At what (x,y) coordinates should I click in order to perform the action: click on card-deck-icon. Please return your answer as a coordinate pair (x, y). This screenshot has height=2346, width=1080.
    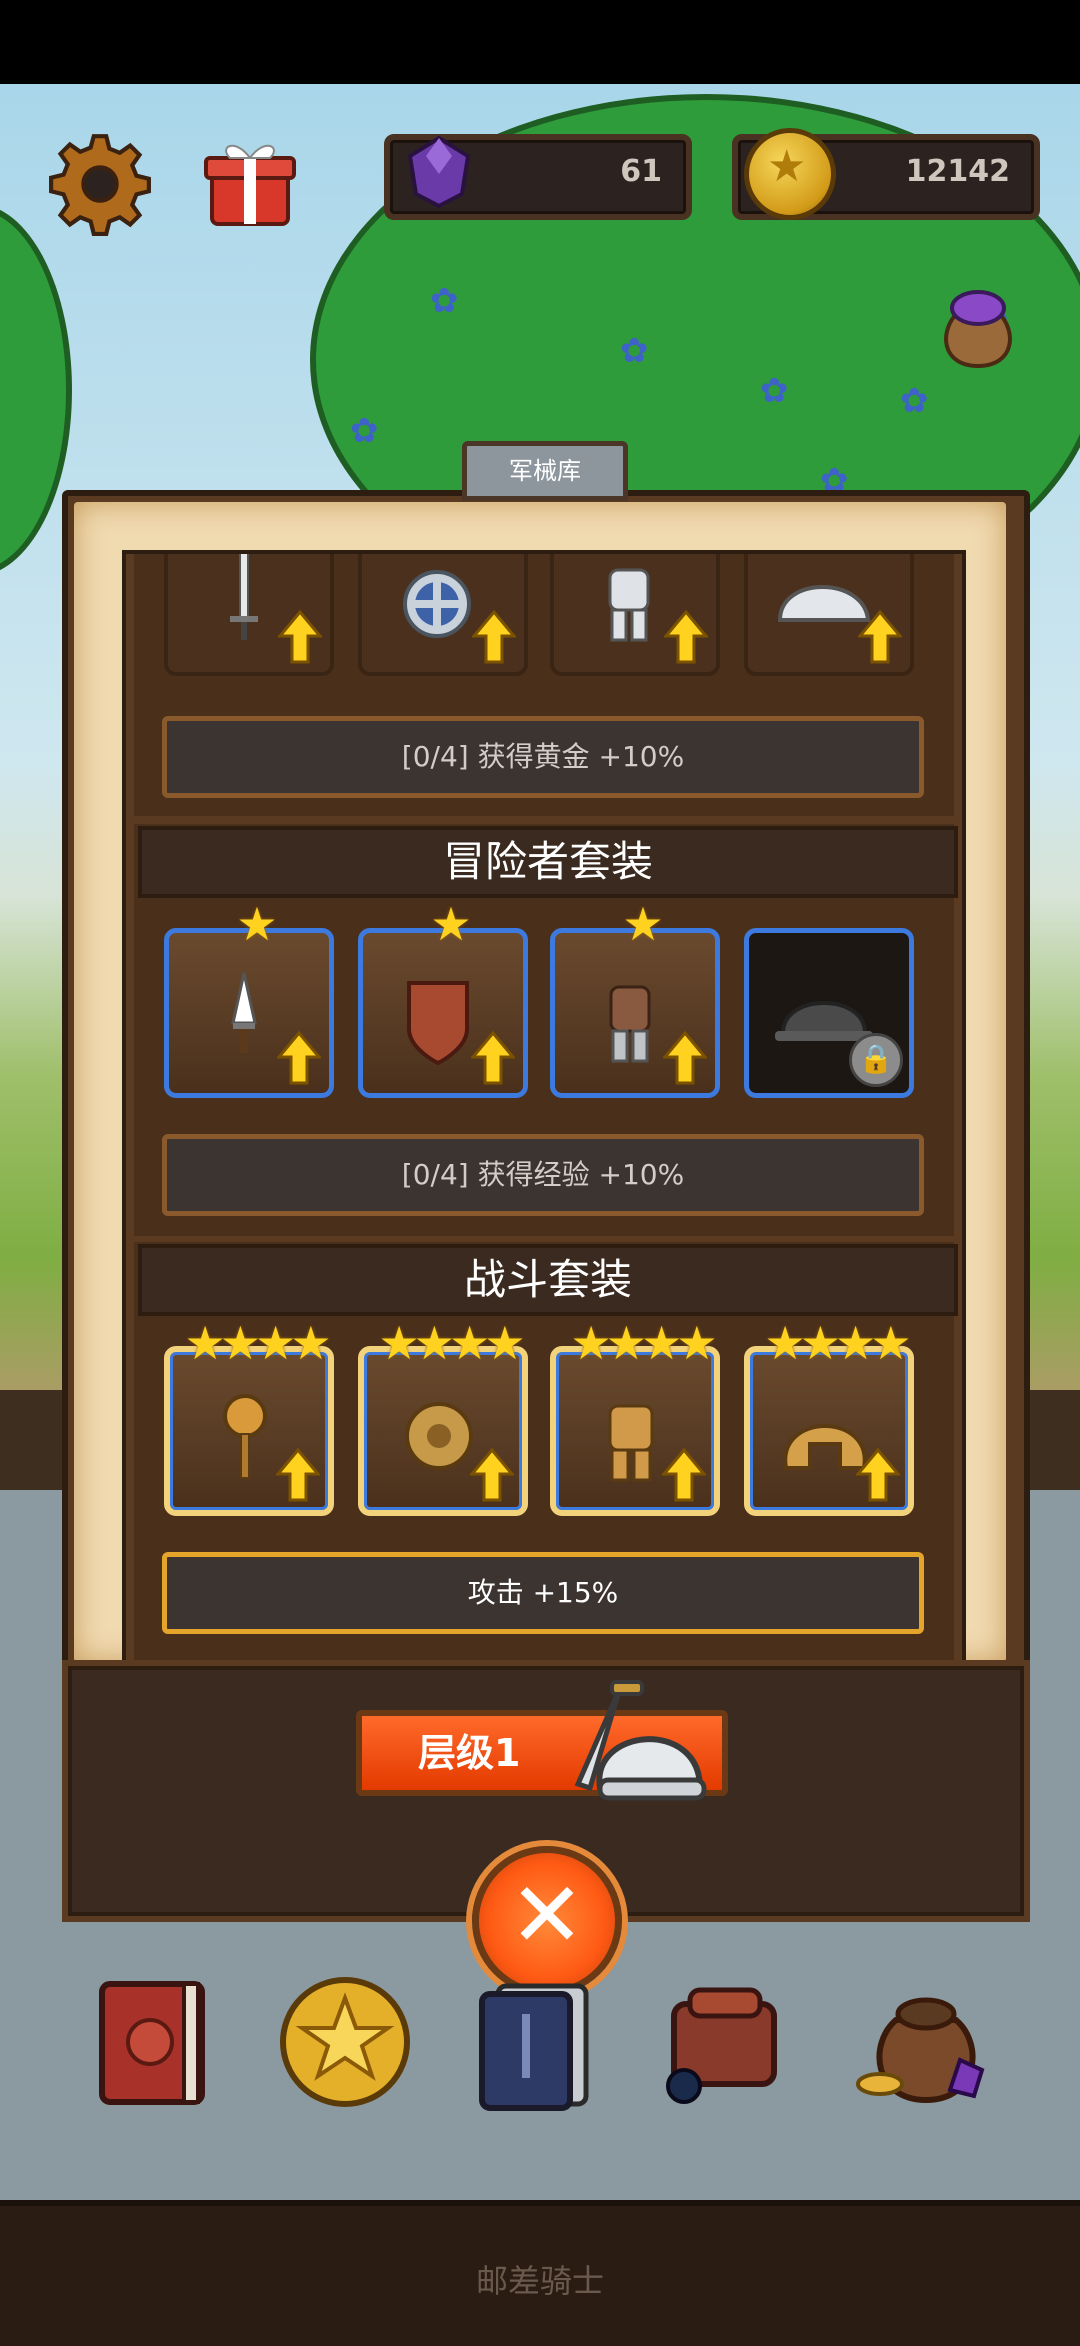
    Looking at the image, I should click on (535, 2039).